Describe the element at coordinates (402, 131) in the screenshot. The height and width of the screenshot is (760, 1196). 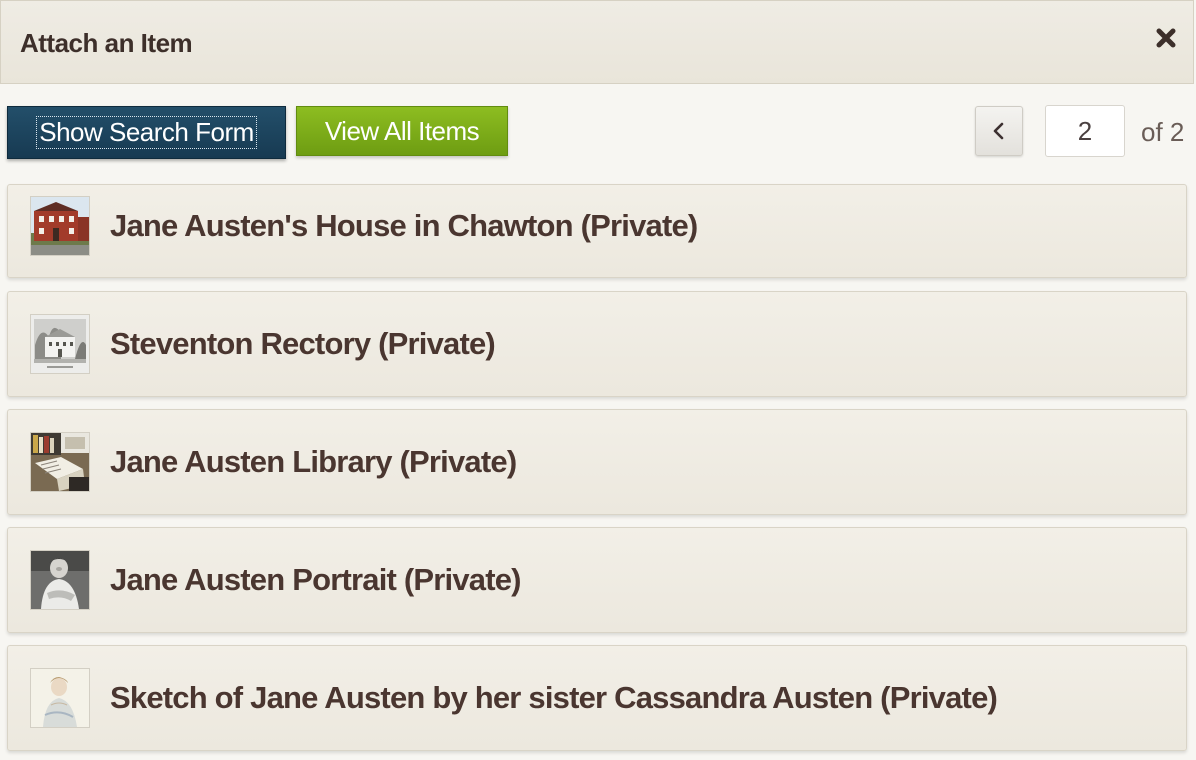
I see `view-all-items-button: View All Items` at that location.